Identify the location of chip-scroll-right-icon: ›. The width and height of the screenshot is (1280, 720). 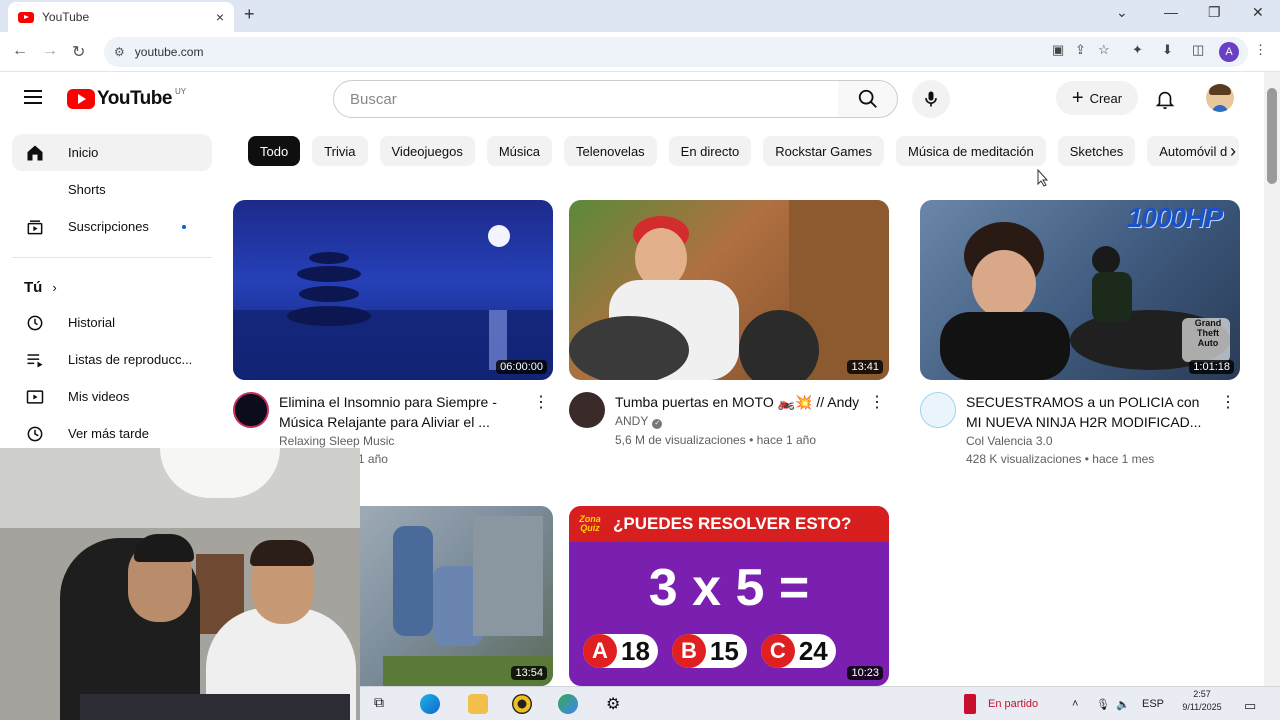
(1233, 151).